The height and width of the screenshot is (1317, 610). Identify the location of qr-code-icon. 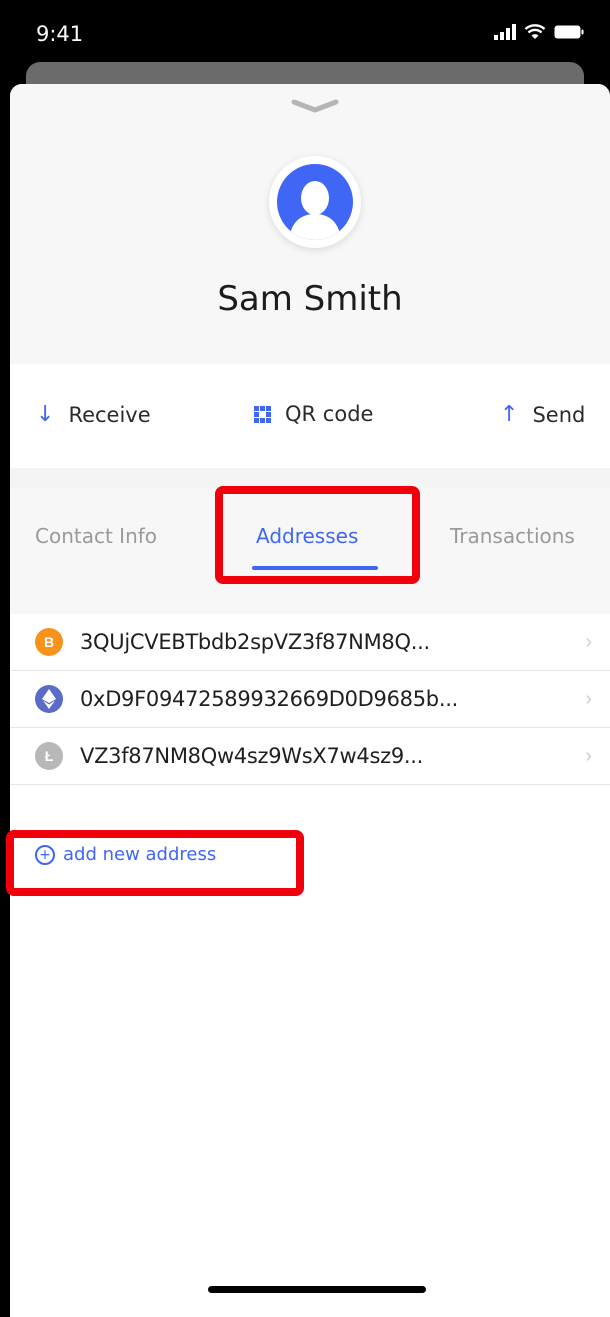
(262, 414).